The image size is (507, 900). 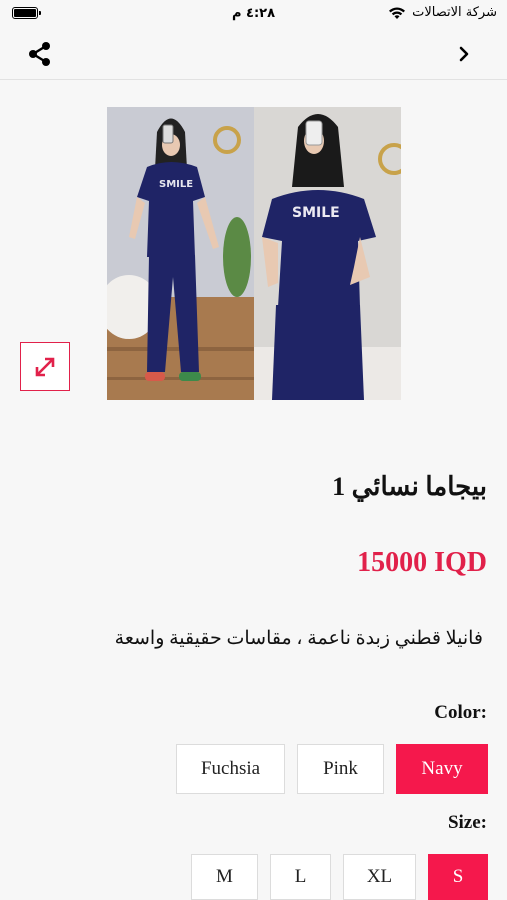 What do you see at coordinates (340, 769) in the screenshot?
I see `color-option-pink: Pink` at bounding box center [340, 769].